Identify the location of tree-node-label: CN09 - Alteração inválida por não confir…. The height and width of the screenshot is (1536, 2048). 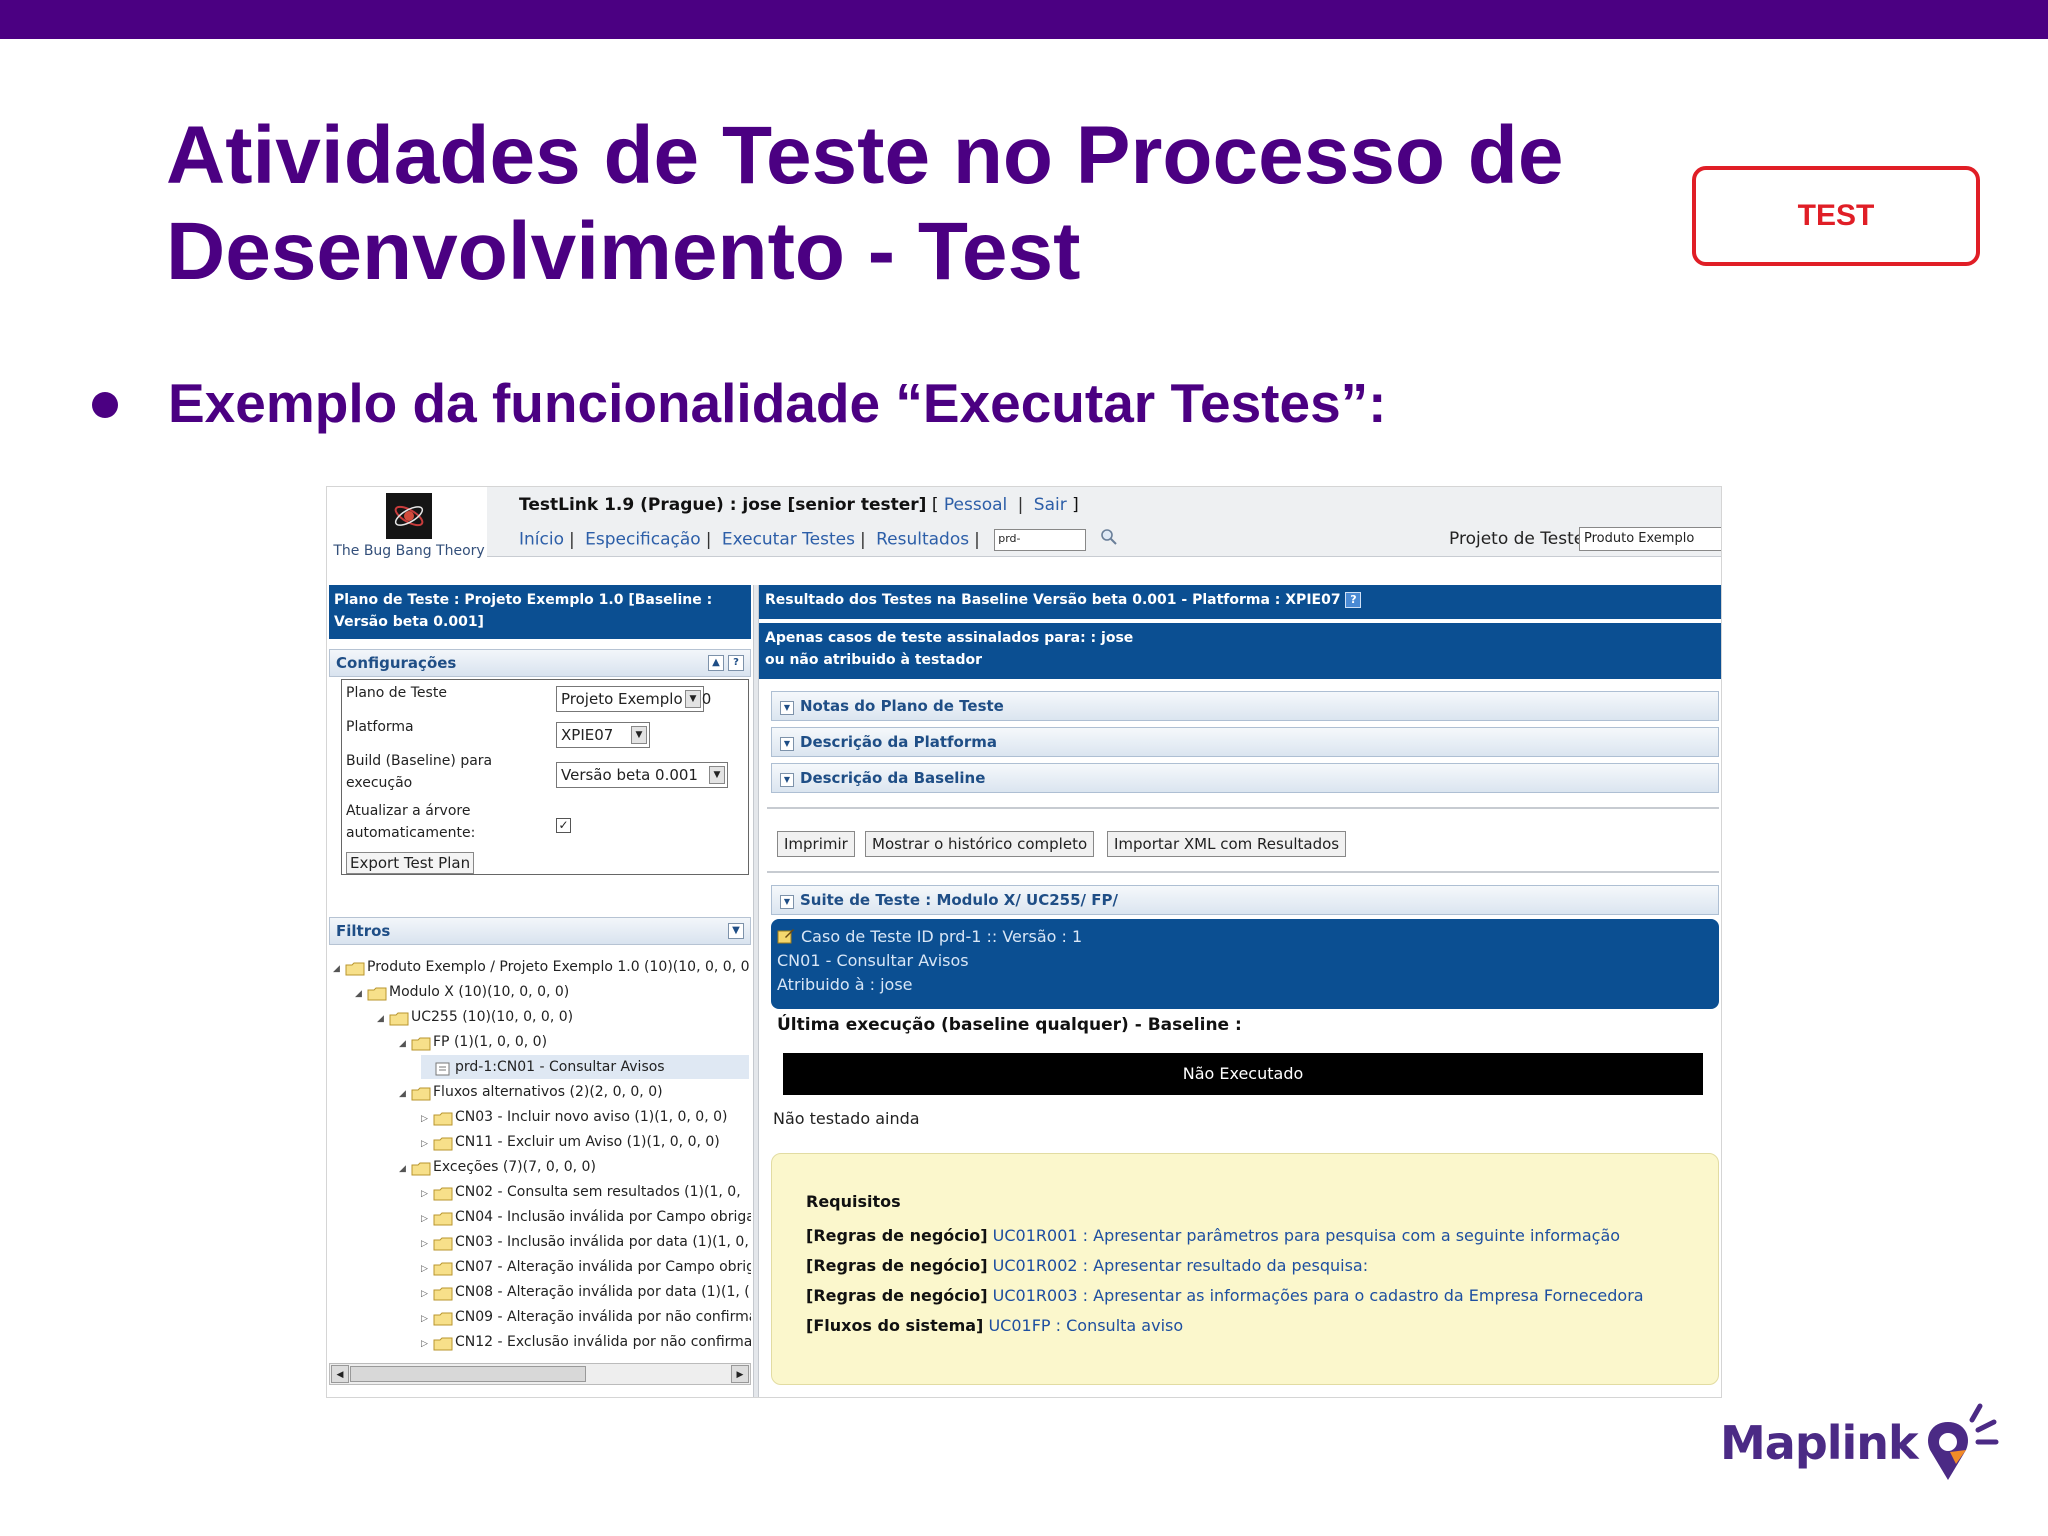
(603, 1317).